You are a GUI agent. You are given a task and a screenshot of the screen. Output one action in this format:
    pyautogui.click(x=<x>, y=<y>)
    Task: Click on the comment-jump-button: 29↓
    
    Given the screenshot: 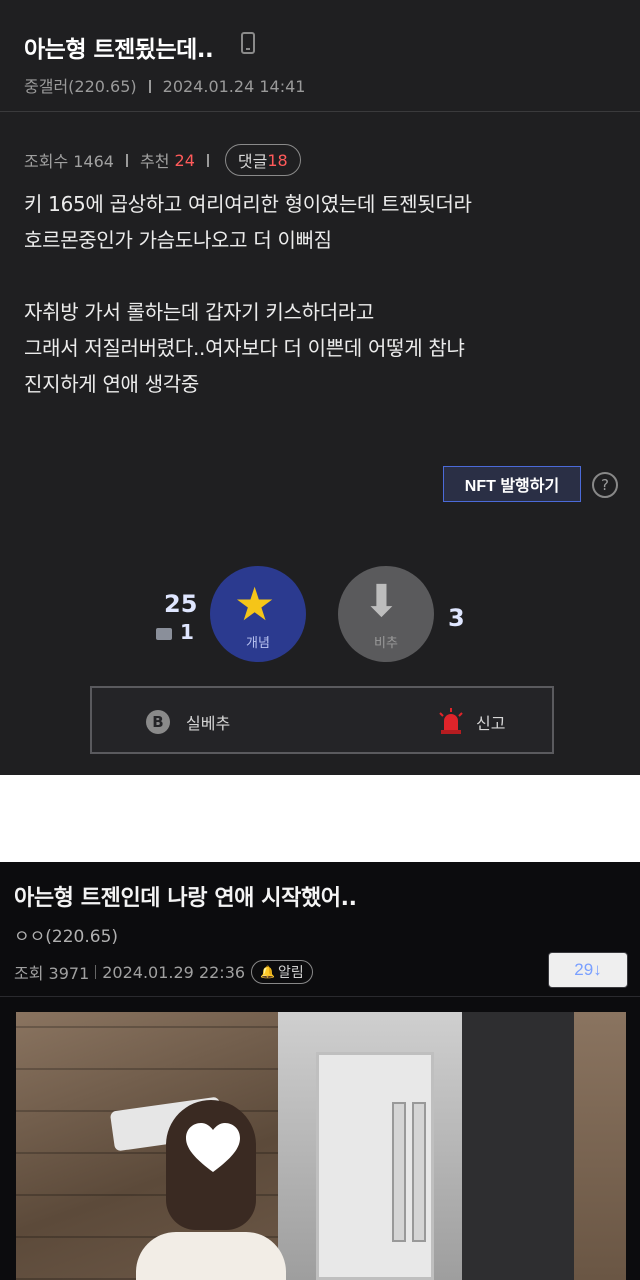 What is the action you would take?
    pyautogui.click(x=588, y=970)
    